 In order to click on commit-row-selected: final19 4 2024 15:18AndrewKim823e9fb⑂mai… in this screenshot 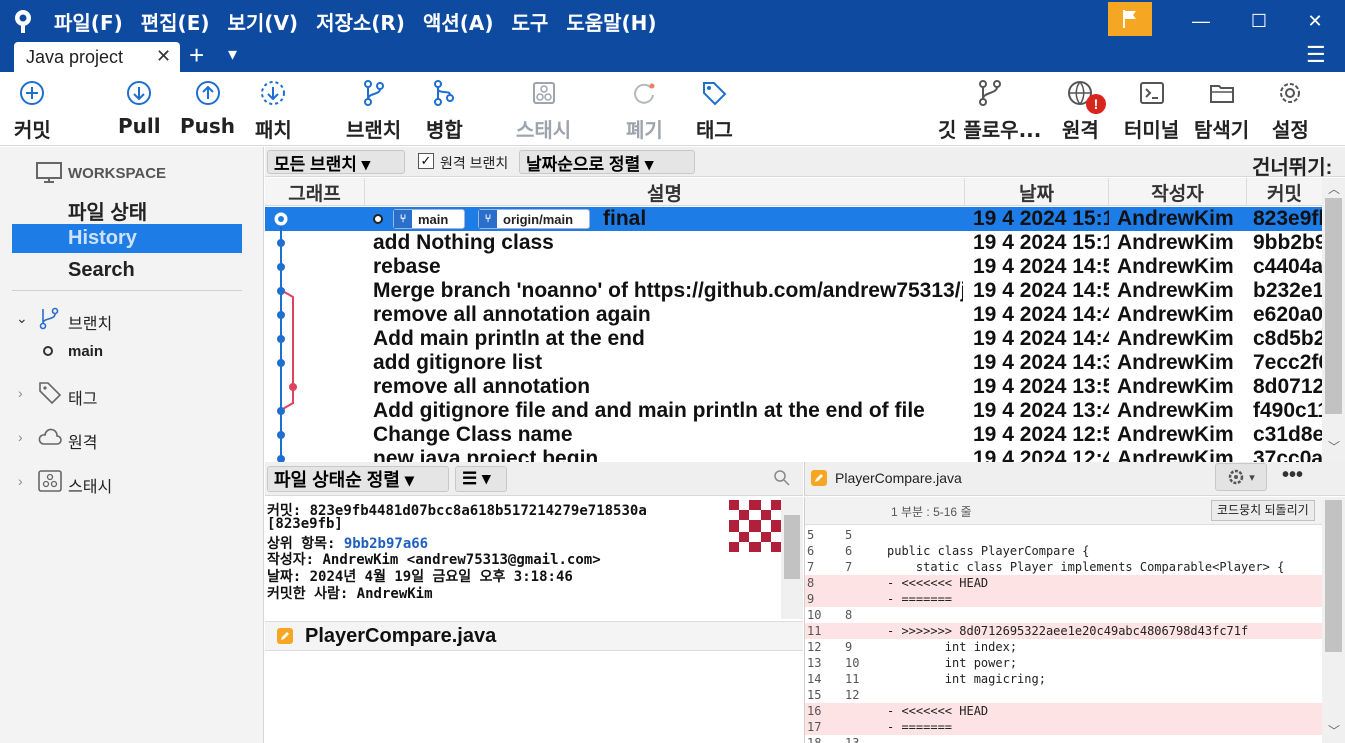, I will do `click(793, 219)`.